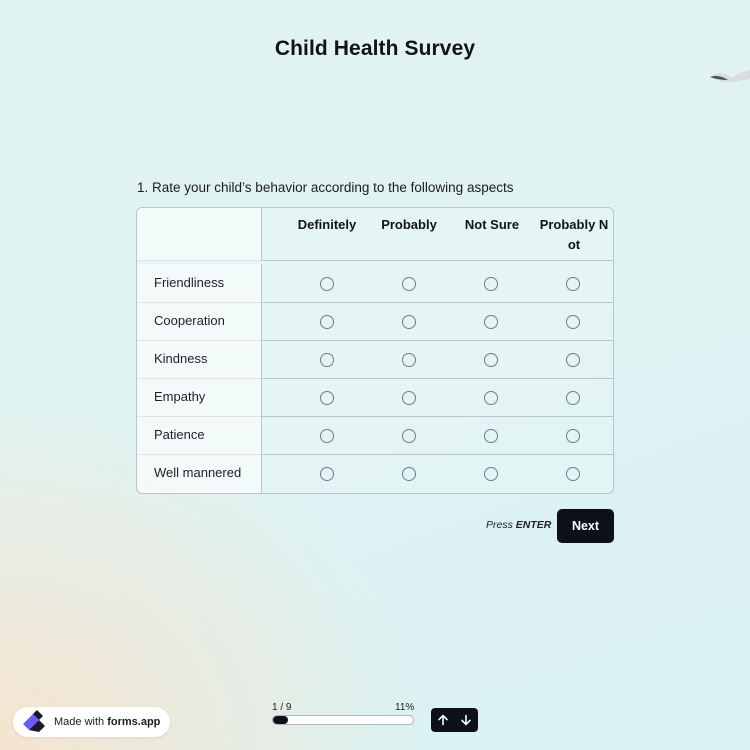 The width and height of the screenshot is (750, 750). I want to click on radio-empathy-definitely, so click(327, 398).